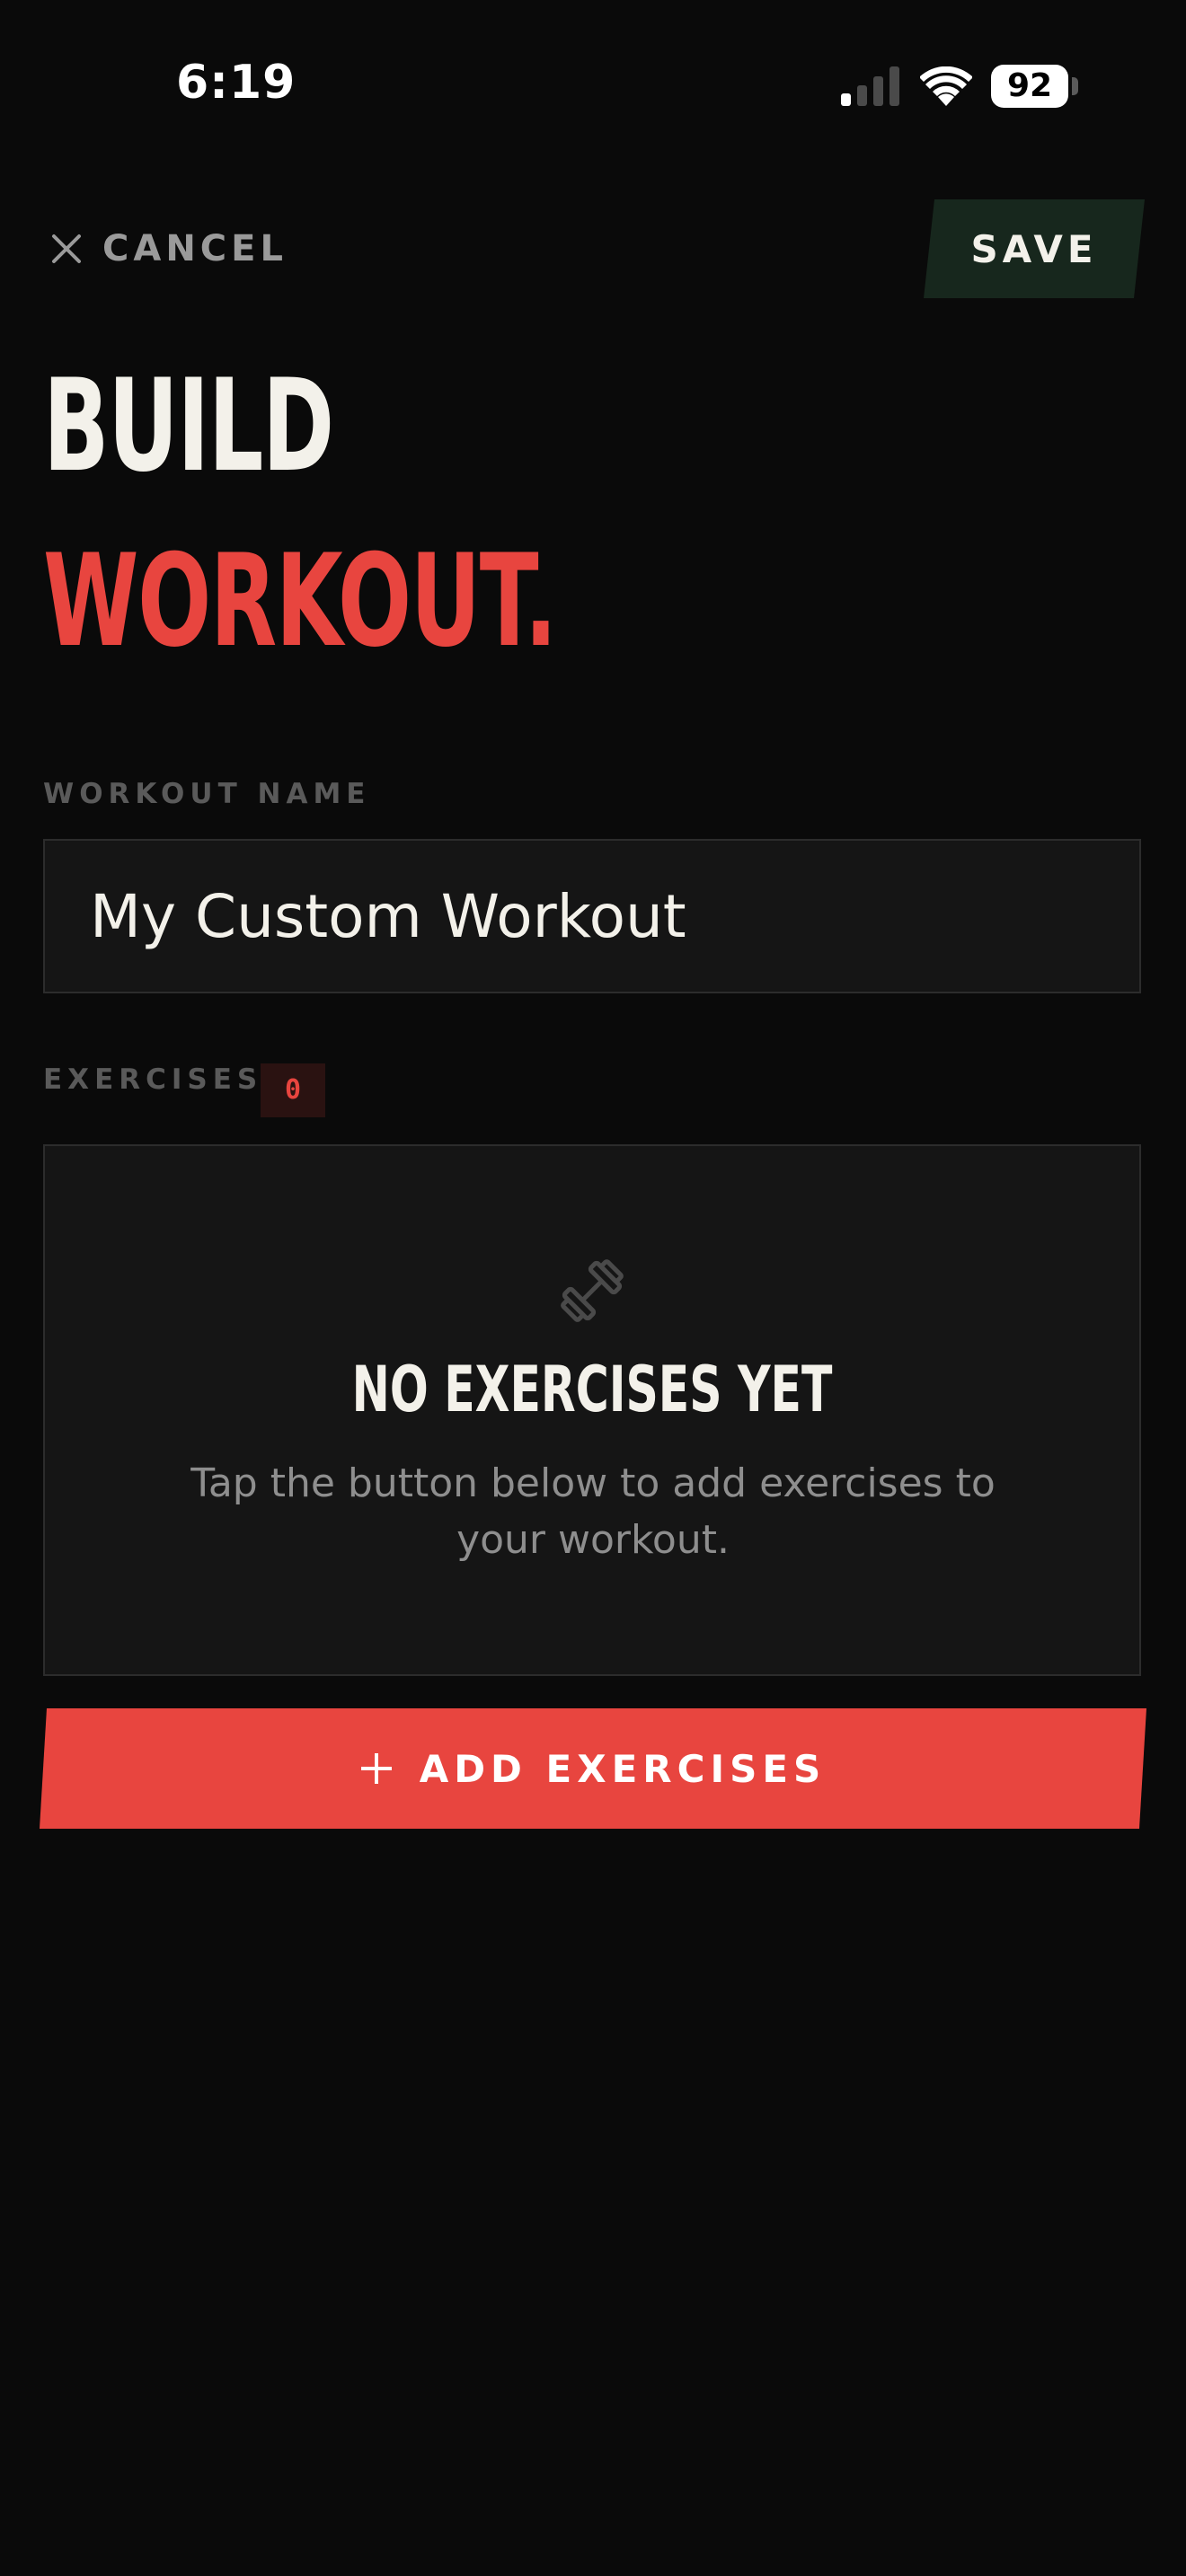 Image resolution: width=1186 pixels, height=2576 pixels. What do you see at coordinates (870, 86) in the screenshot?
I see `cellular-signal-icon` at bounding box center [870, 86].